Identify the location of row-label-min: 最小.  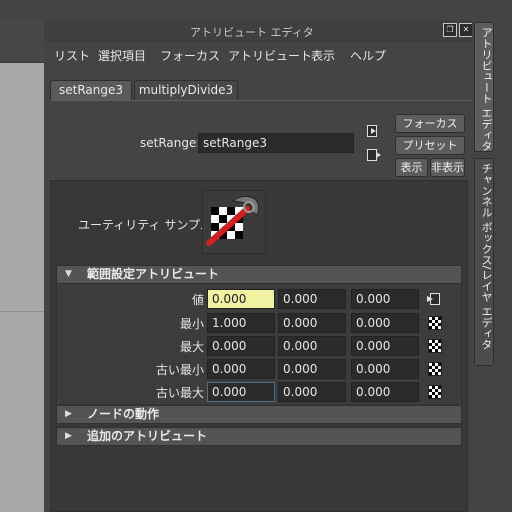
(191, 324).